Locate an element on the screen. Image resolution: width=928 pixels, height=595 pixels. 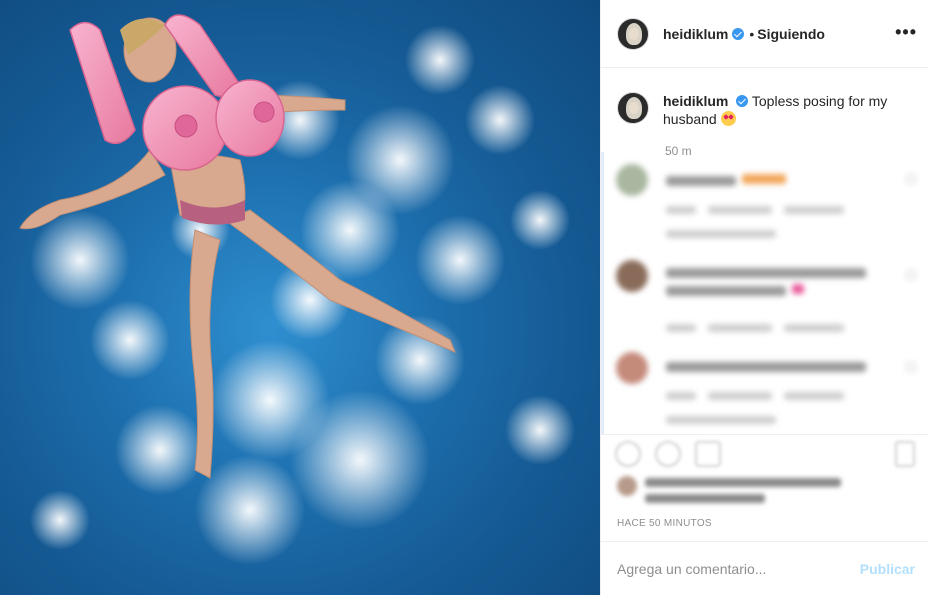
bookmark-icon is located at coordinates (905, 454).